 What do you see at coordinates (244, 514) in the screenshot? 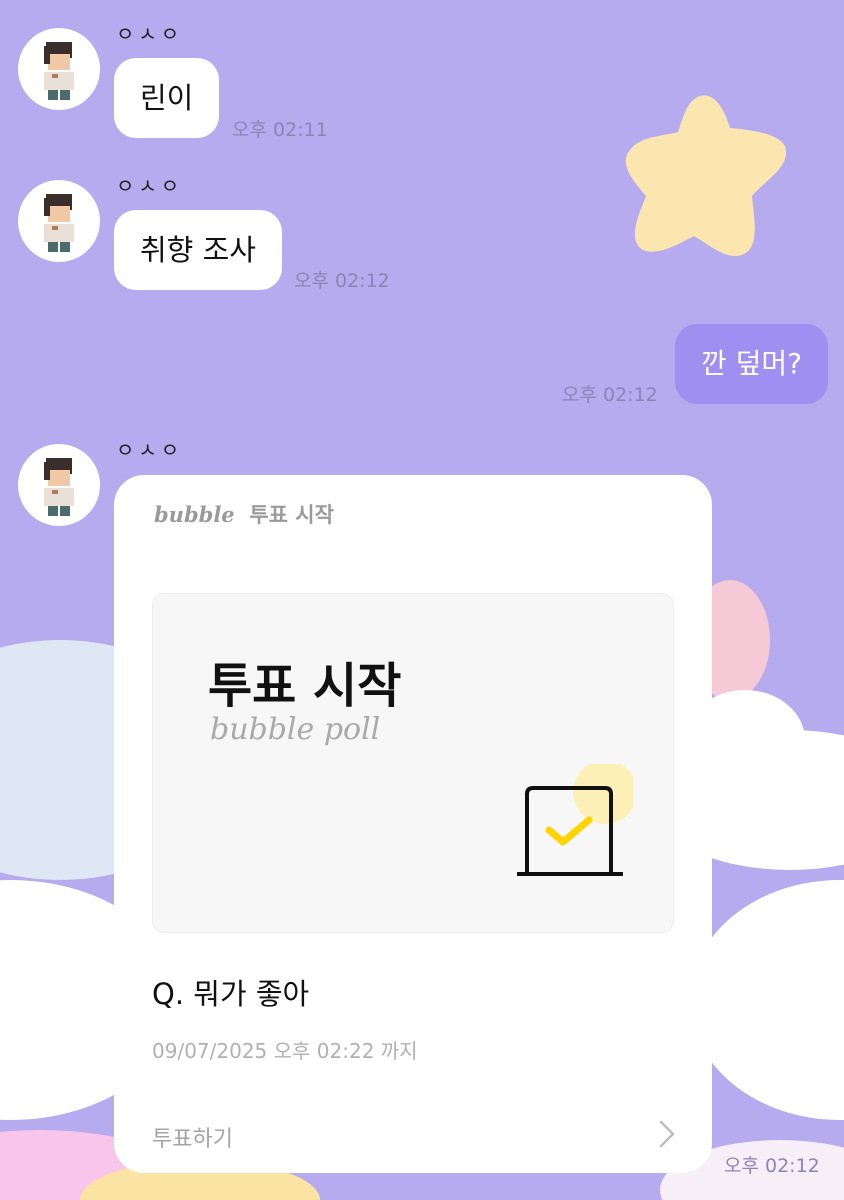
I see `poll-header: bubble 투표 시작` at bounding box center [244, 514].